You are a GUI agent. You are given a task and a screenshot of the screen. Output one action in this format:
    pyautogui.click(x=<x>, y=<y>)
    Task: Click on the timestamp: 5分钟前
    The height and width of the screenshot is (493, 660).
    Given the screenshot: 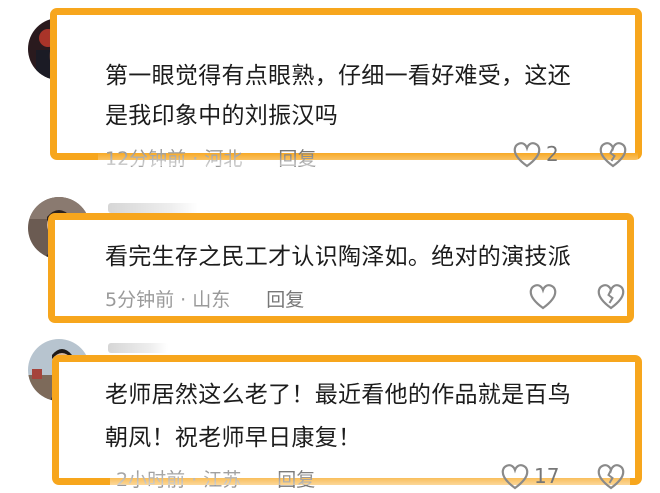 What is the action you would take?
    pyautogui.click(x=140, y=300)
    